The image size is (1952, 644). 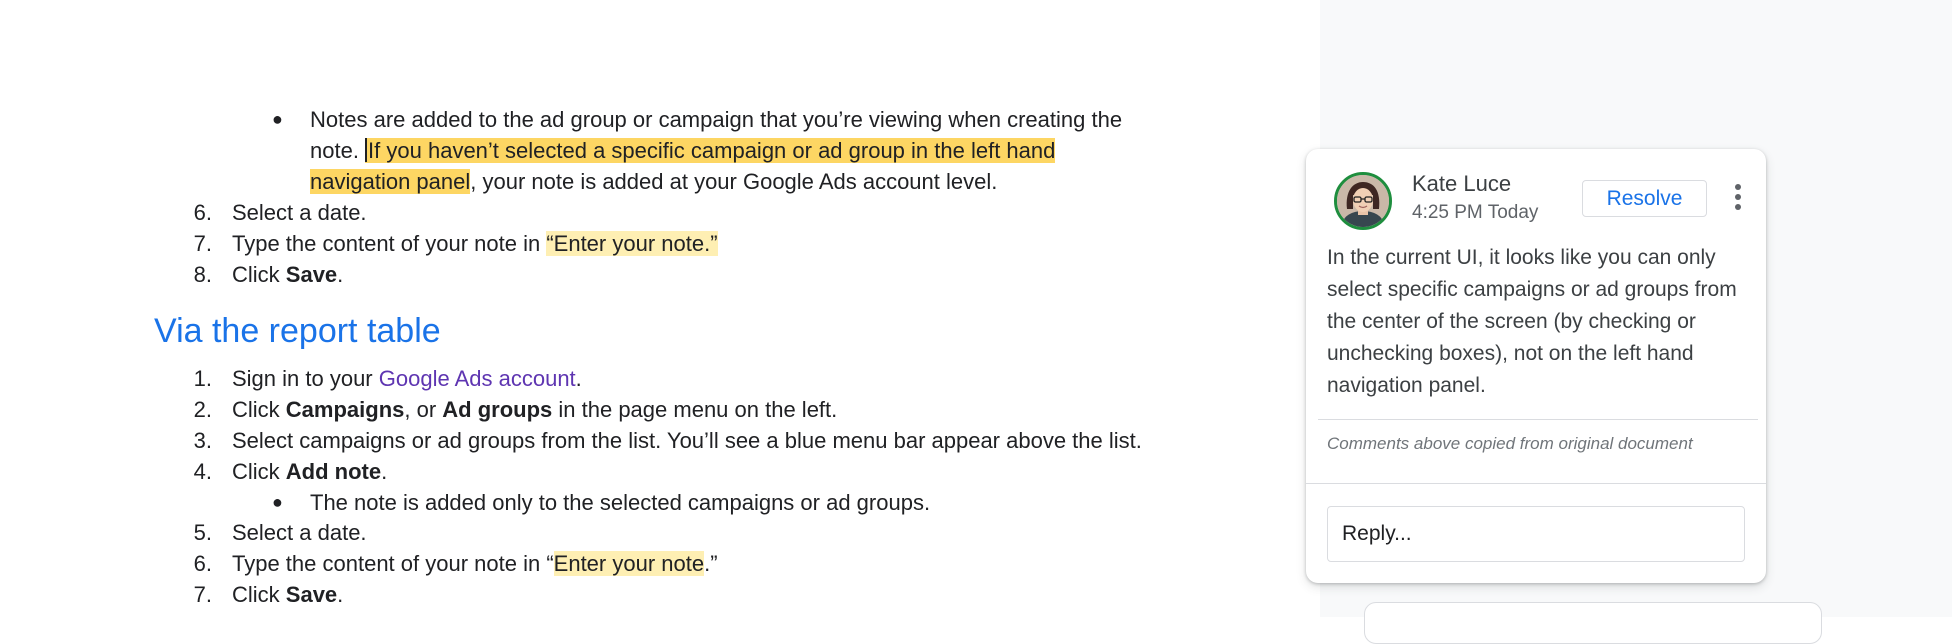 What do you see at coordinates (202, 409) in the screenshot?
I see `list-number: 2.` at bounding box center [202, 409].